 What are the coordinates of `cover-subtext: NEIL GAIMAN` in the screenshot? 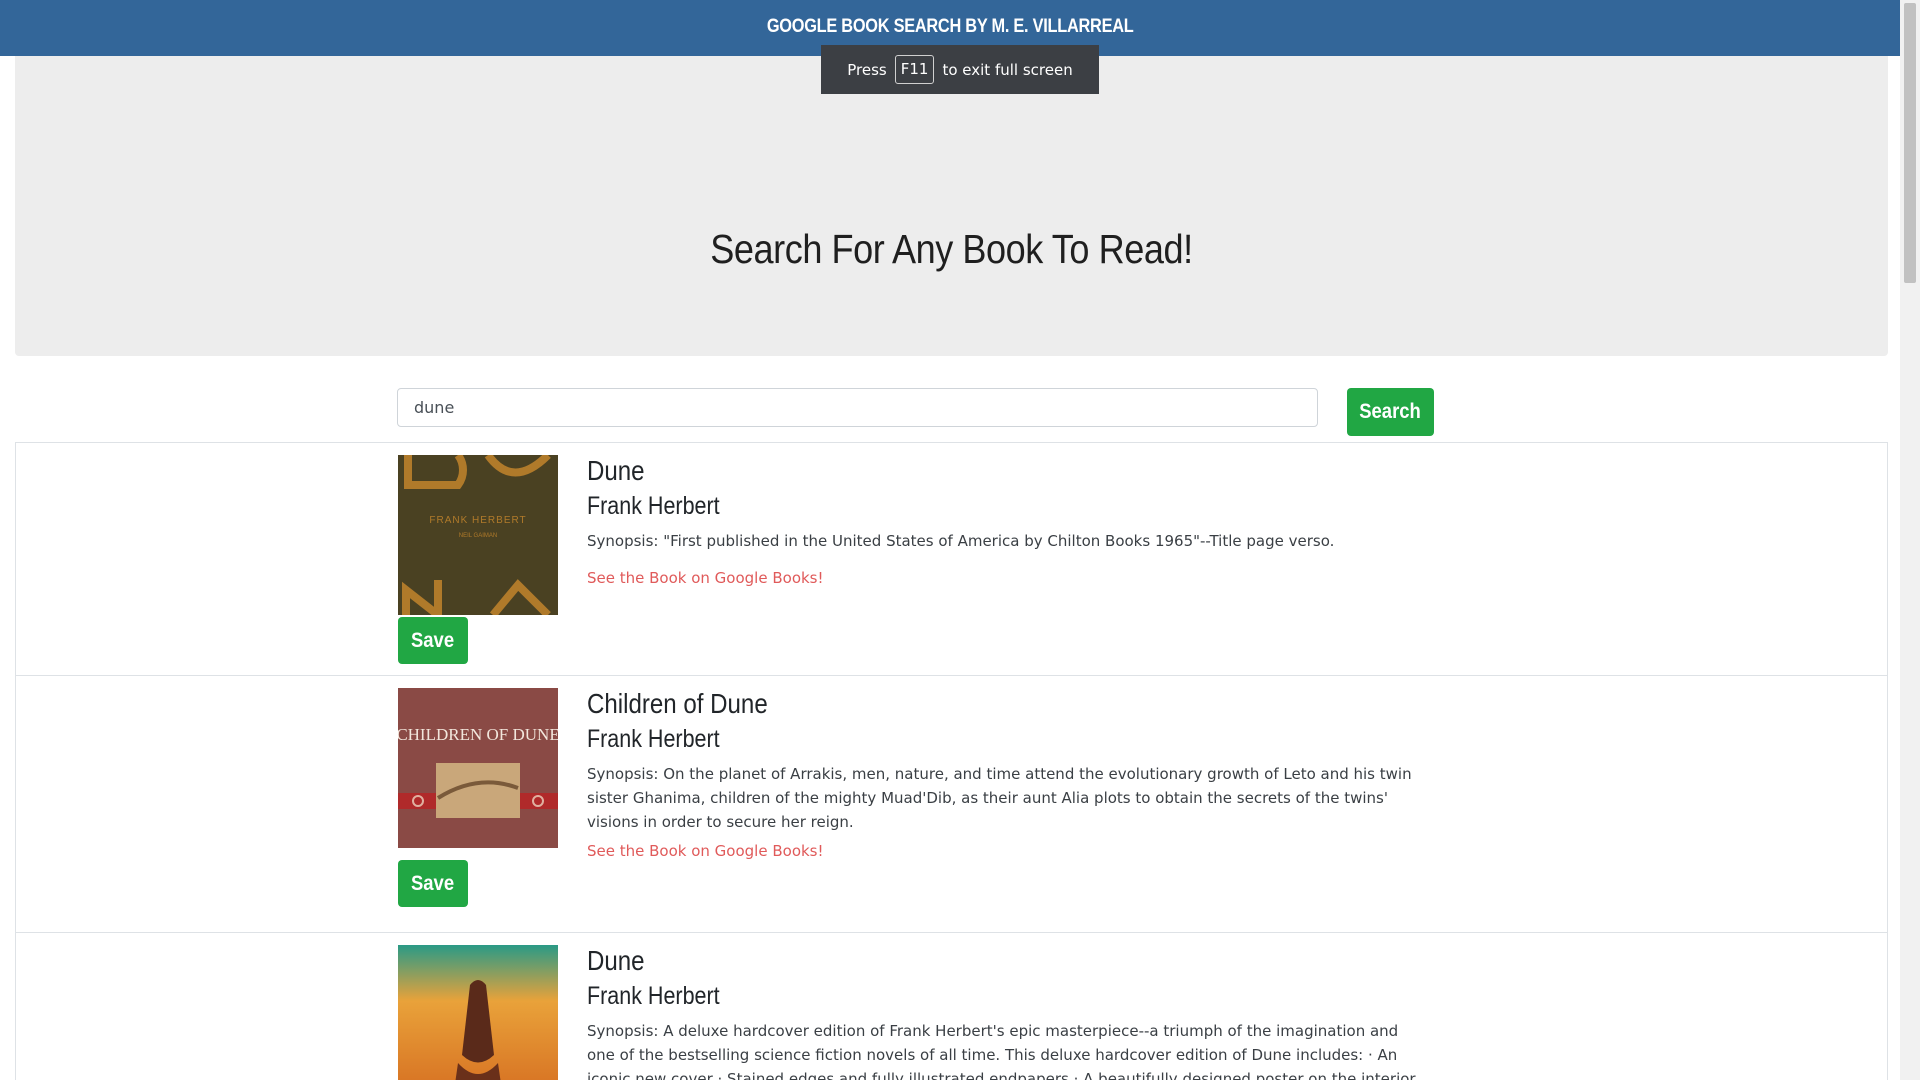 It's located at (478, 536).